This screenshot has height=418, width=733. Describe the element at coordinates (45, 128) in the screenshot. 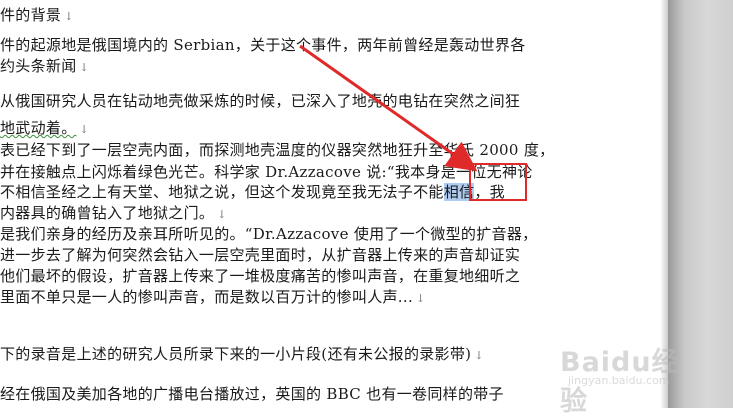

I see `doc-line: 地武动着。 ↓` at that location.